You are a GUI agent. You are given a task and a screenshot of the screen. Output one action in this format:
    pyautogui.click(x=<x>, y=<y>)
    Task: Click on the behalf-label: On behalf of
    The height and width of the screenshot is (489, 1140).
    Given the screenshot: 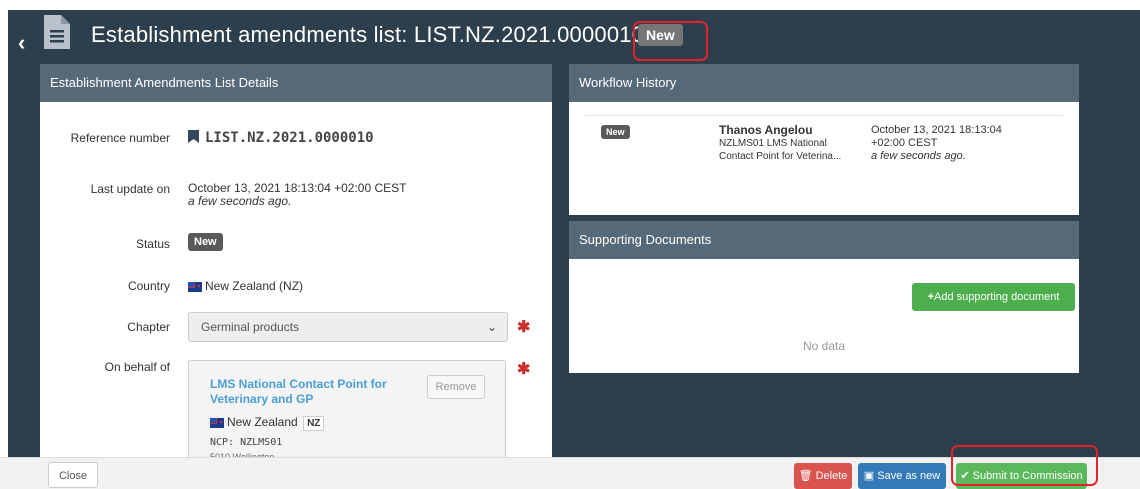 What is the action you would take?
    pyautogui.click(x=137, y=367)
    